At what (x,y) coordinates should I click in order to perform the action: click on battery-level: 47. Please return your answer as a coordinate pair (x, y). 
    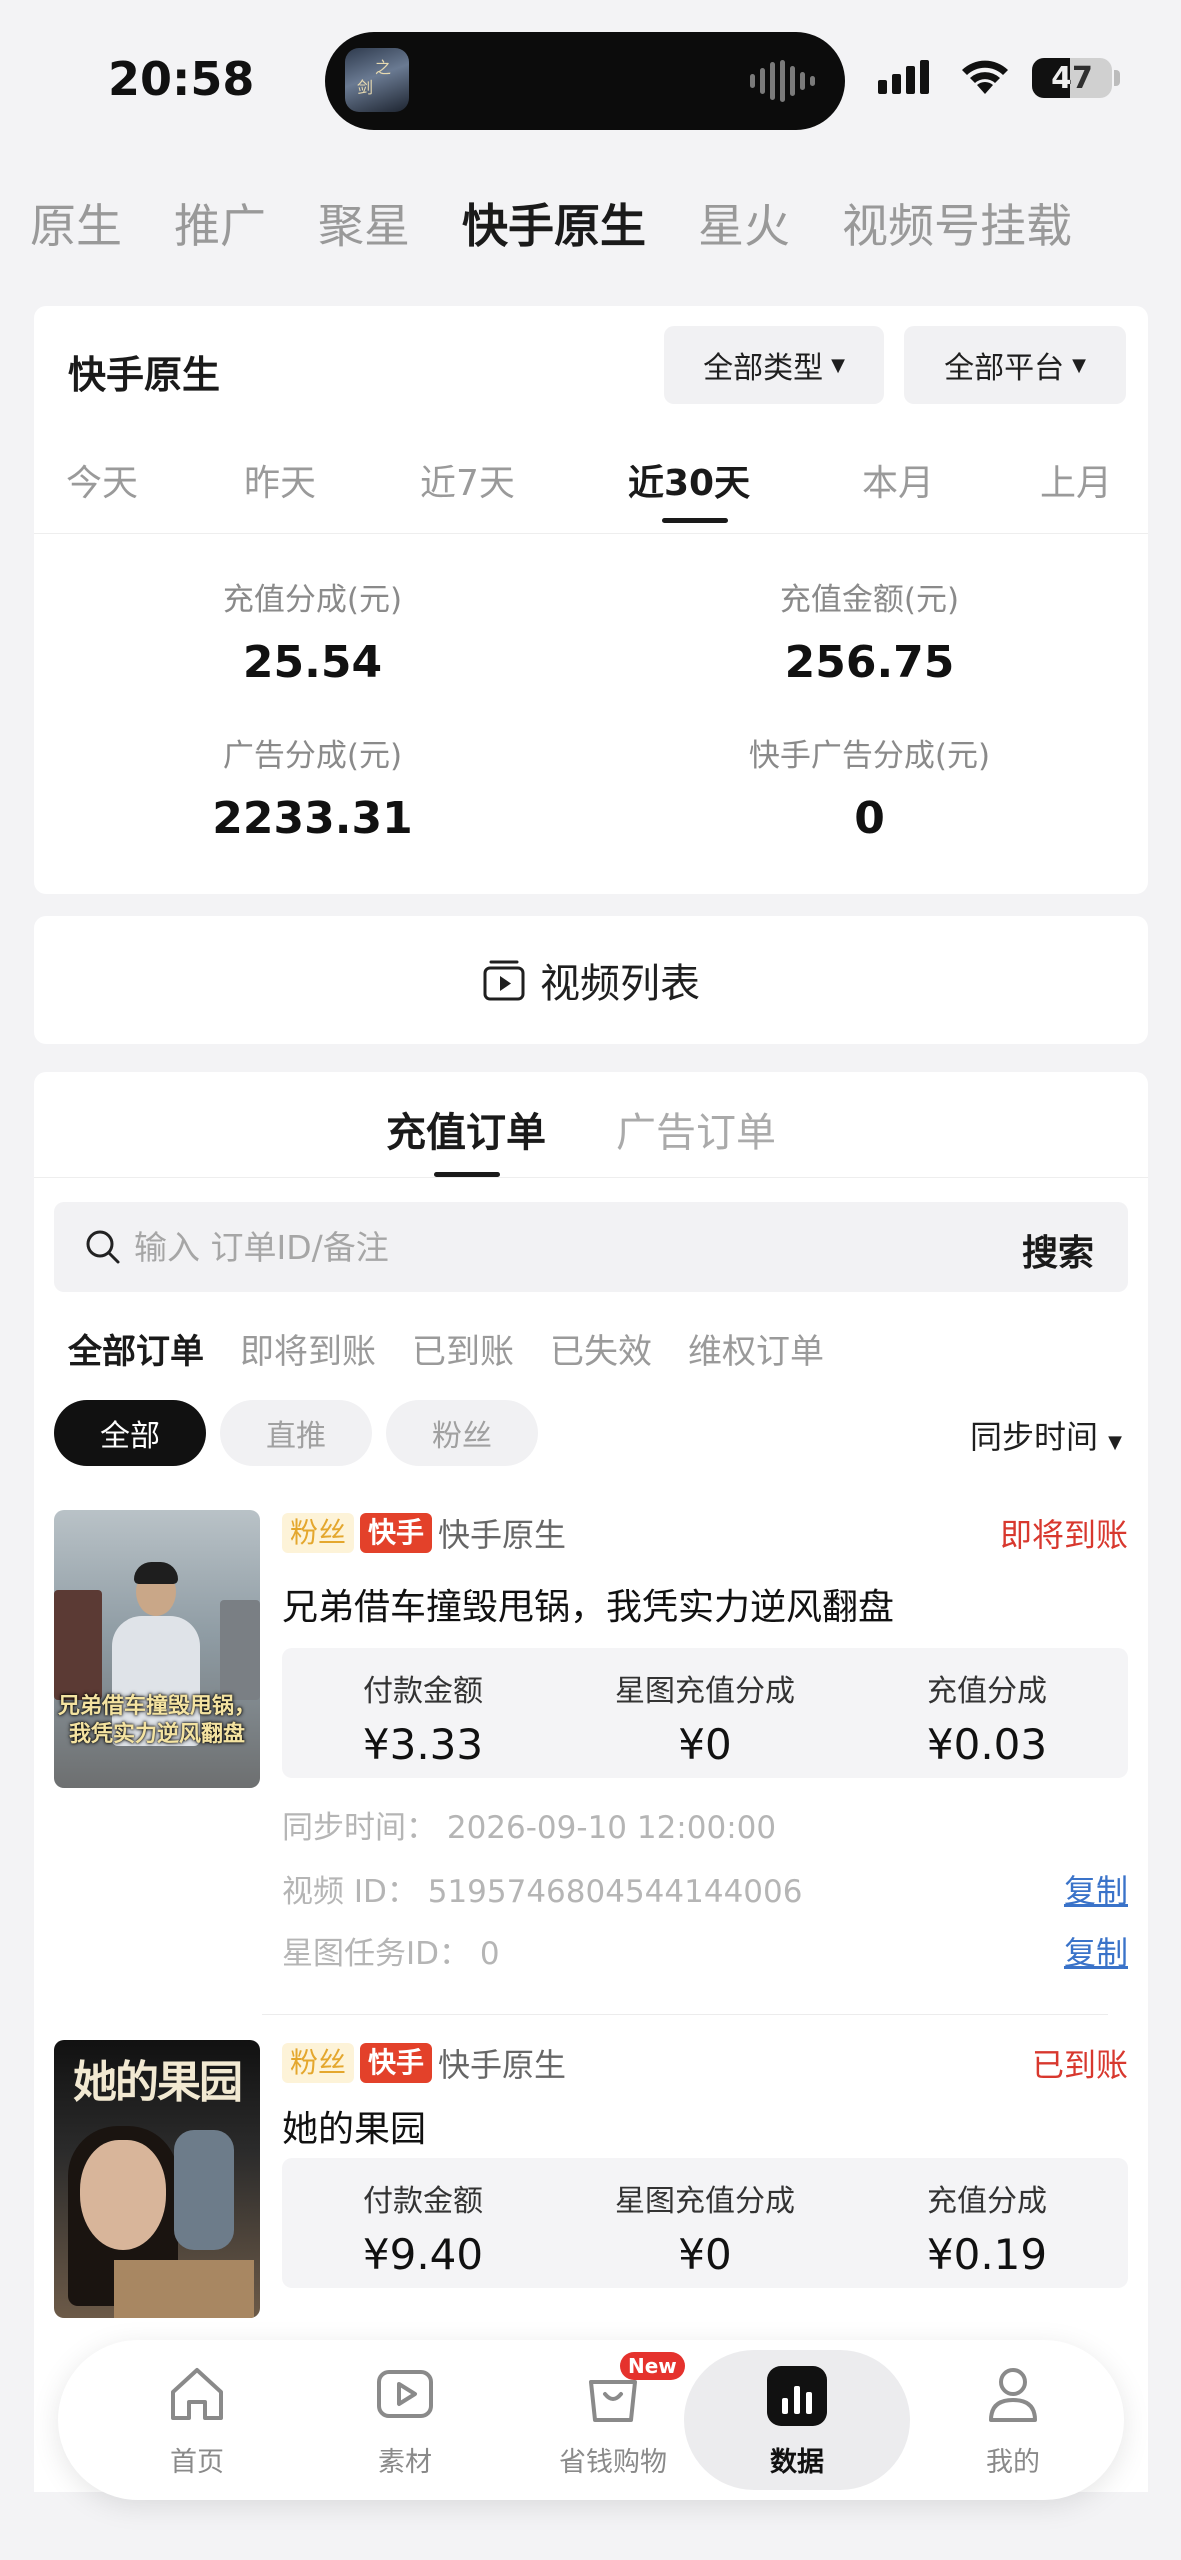
    Looking at the image, I should click on (1072, 78).